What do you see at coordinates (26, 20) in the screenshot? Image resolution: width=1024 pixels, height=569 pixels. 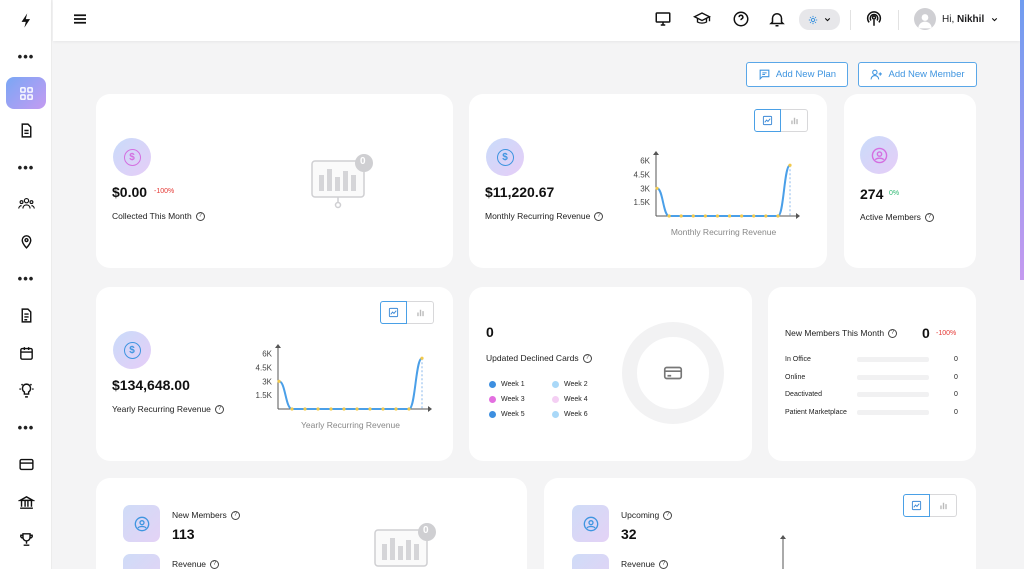 I see `logo-bolt-icon` at bounding box center [26, 20].